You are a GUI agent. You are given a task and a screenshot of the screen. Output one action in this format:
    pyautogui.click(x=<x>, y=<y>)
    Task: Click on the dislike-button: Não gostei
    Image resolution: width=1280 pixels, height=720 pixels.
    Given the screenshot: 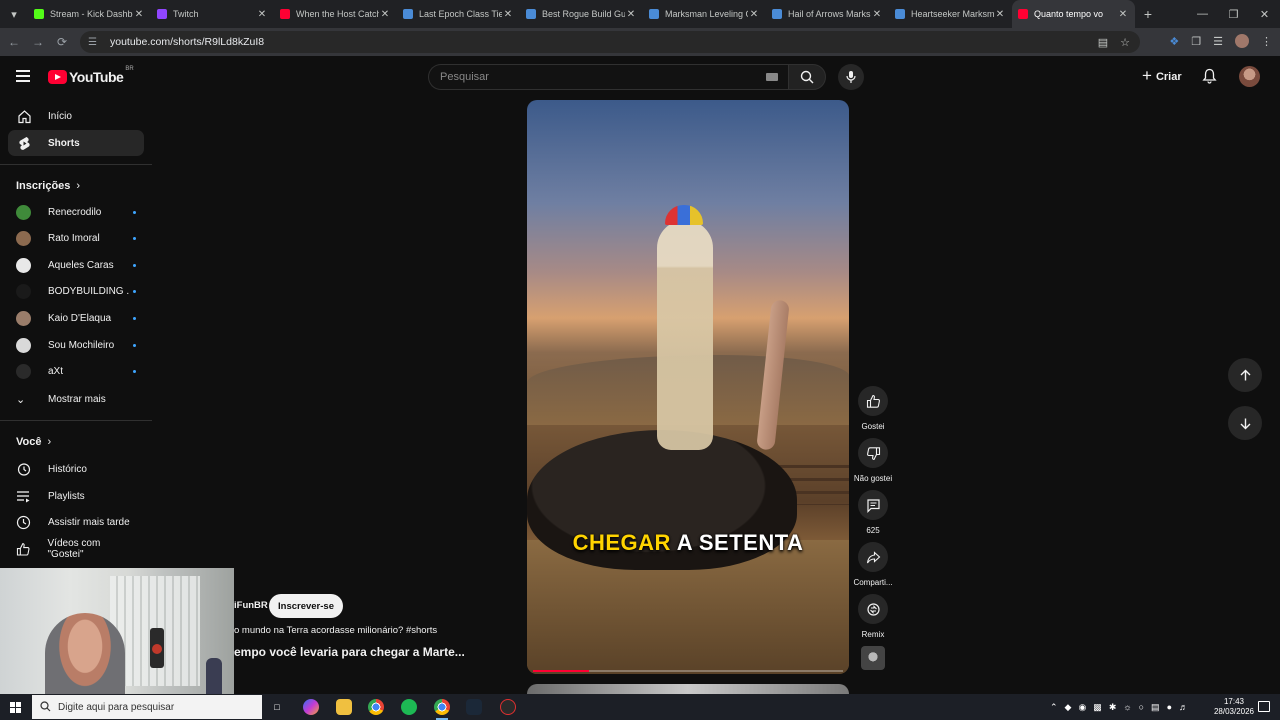 What is the action you would take?
    pyautogui.click(x=873, y=460)
    